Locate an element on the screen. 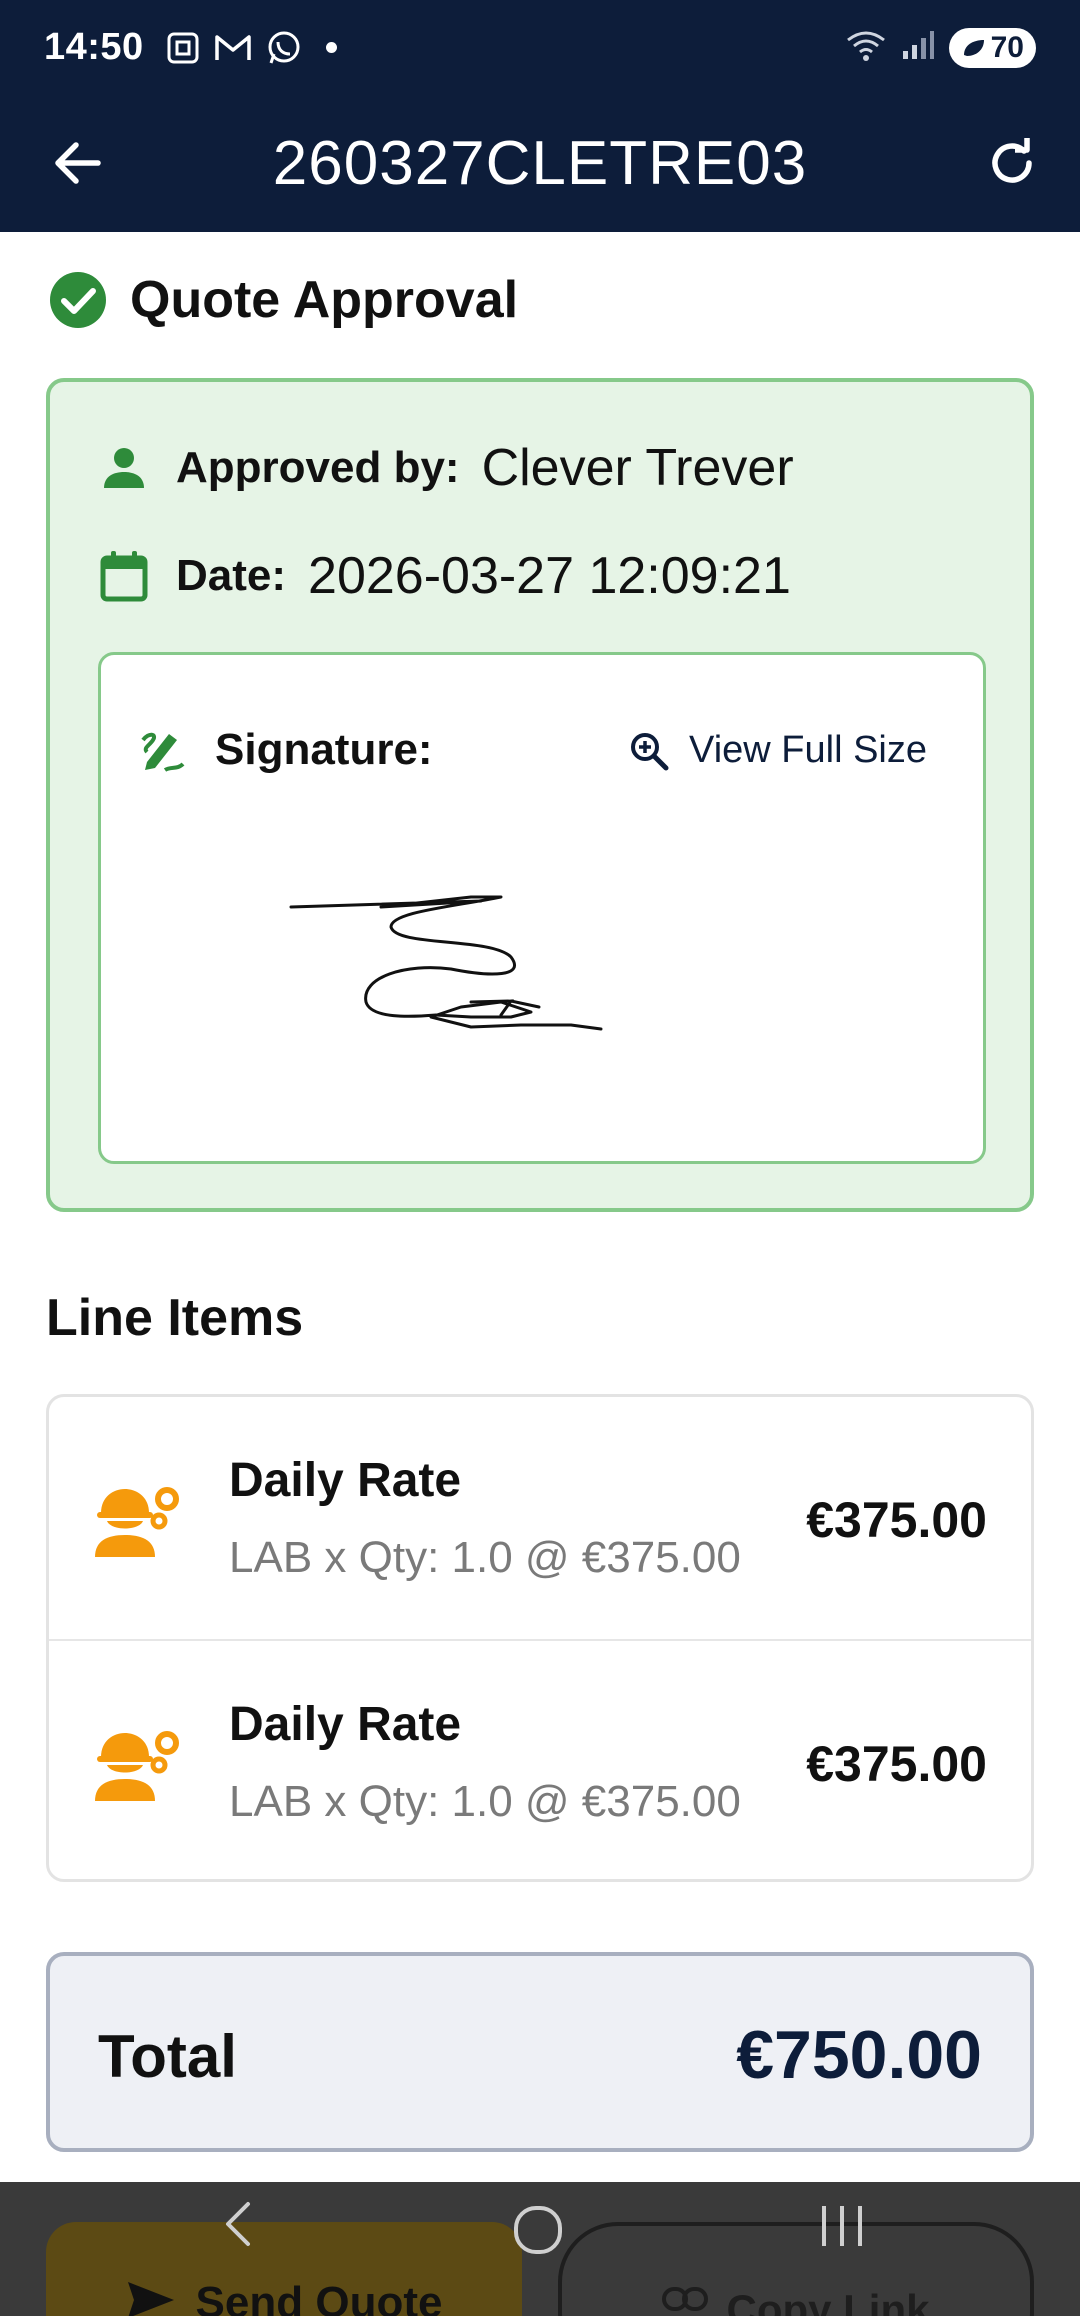 This screenshot has height=2316, width=1080. view-full-size-label: View Full Size is located at coordinates (808, 750).